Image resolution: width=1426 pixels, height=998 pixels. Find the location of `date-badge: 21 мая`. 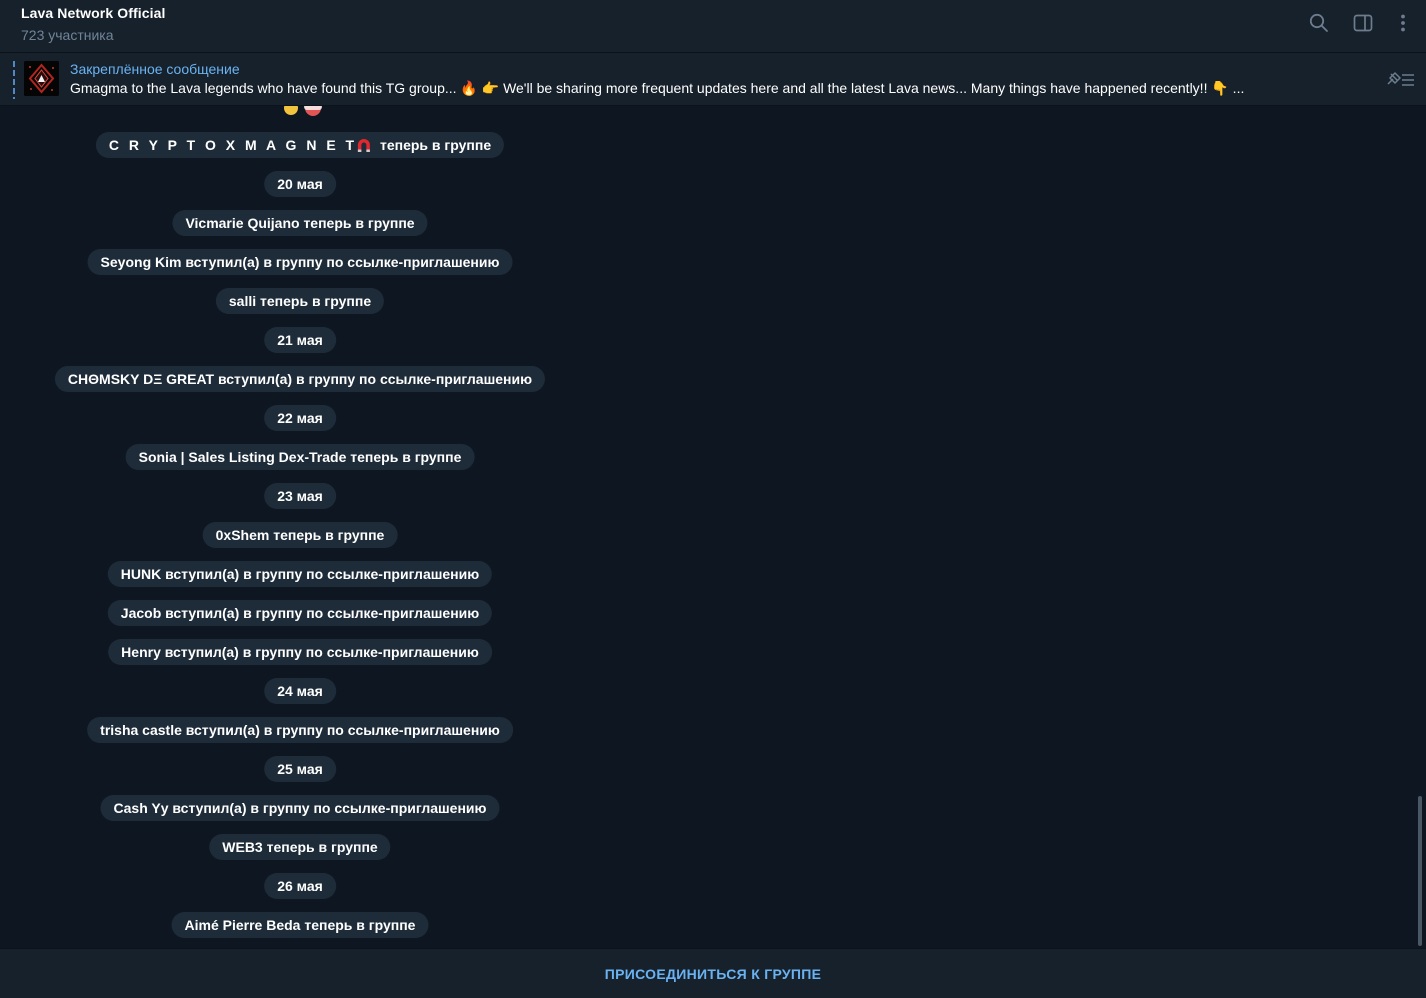

date-badge: 21 мая is located at coordinates (300, 340).